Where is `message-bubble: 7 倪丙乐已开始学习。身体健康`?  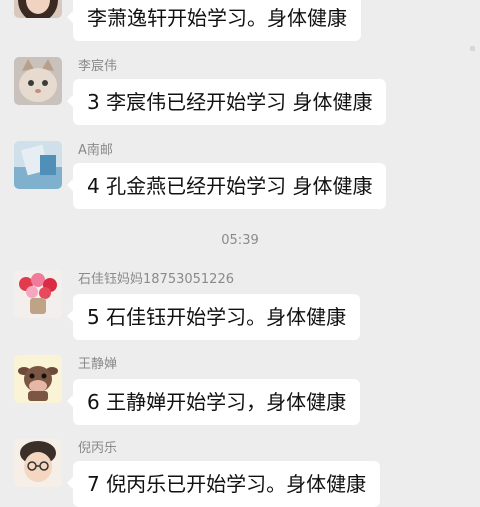 message-bubble: 7 倪丙乐已开始学习。身体健康 is located at coordinates (223, 484).